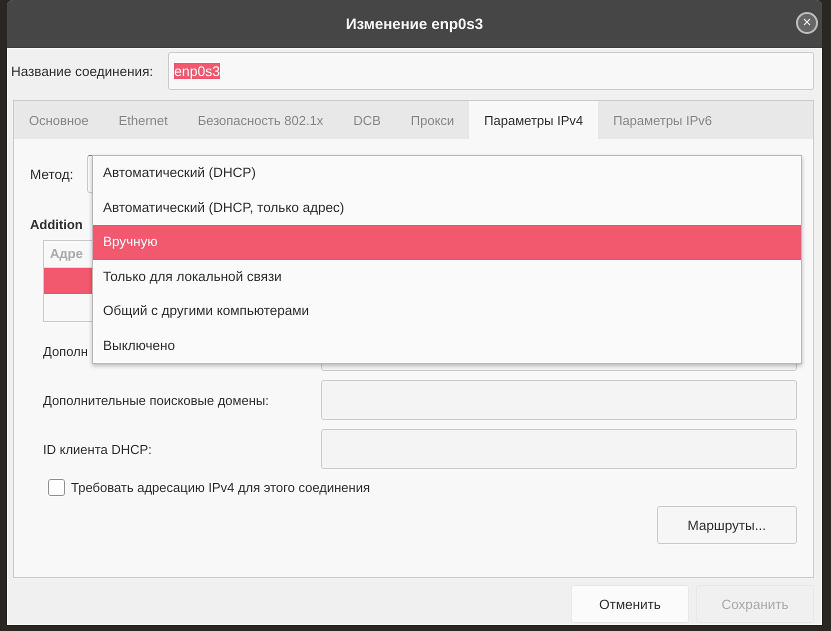  What do you see at coordinates (447, 173) in the screenshot?
I see `menu-item: Автоматический (DHCP)` at bounding box center [447, 173].